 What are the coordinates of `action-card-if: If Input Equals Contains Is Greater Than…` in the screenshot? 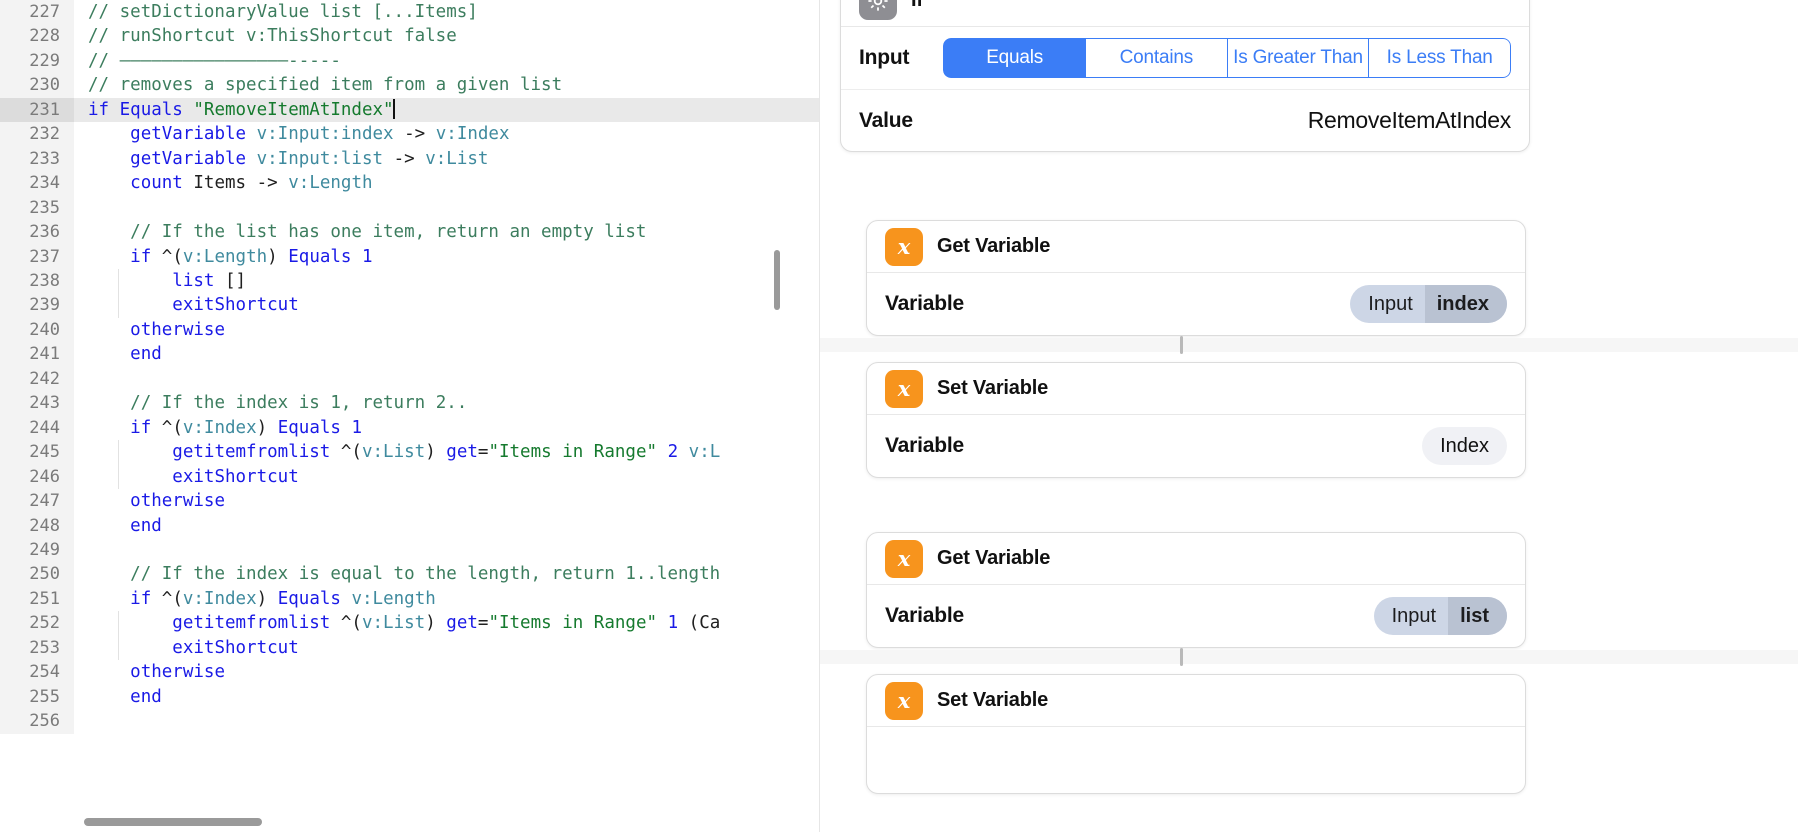 It's located at (1185, 76).